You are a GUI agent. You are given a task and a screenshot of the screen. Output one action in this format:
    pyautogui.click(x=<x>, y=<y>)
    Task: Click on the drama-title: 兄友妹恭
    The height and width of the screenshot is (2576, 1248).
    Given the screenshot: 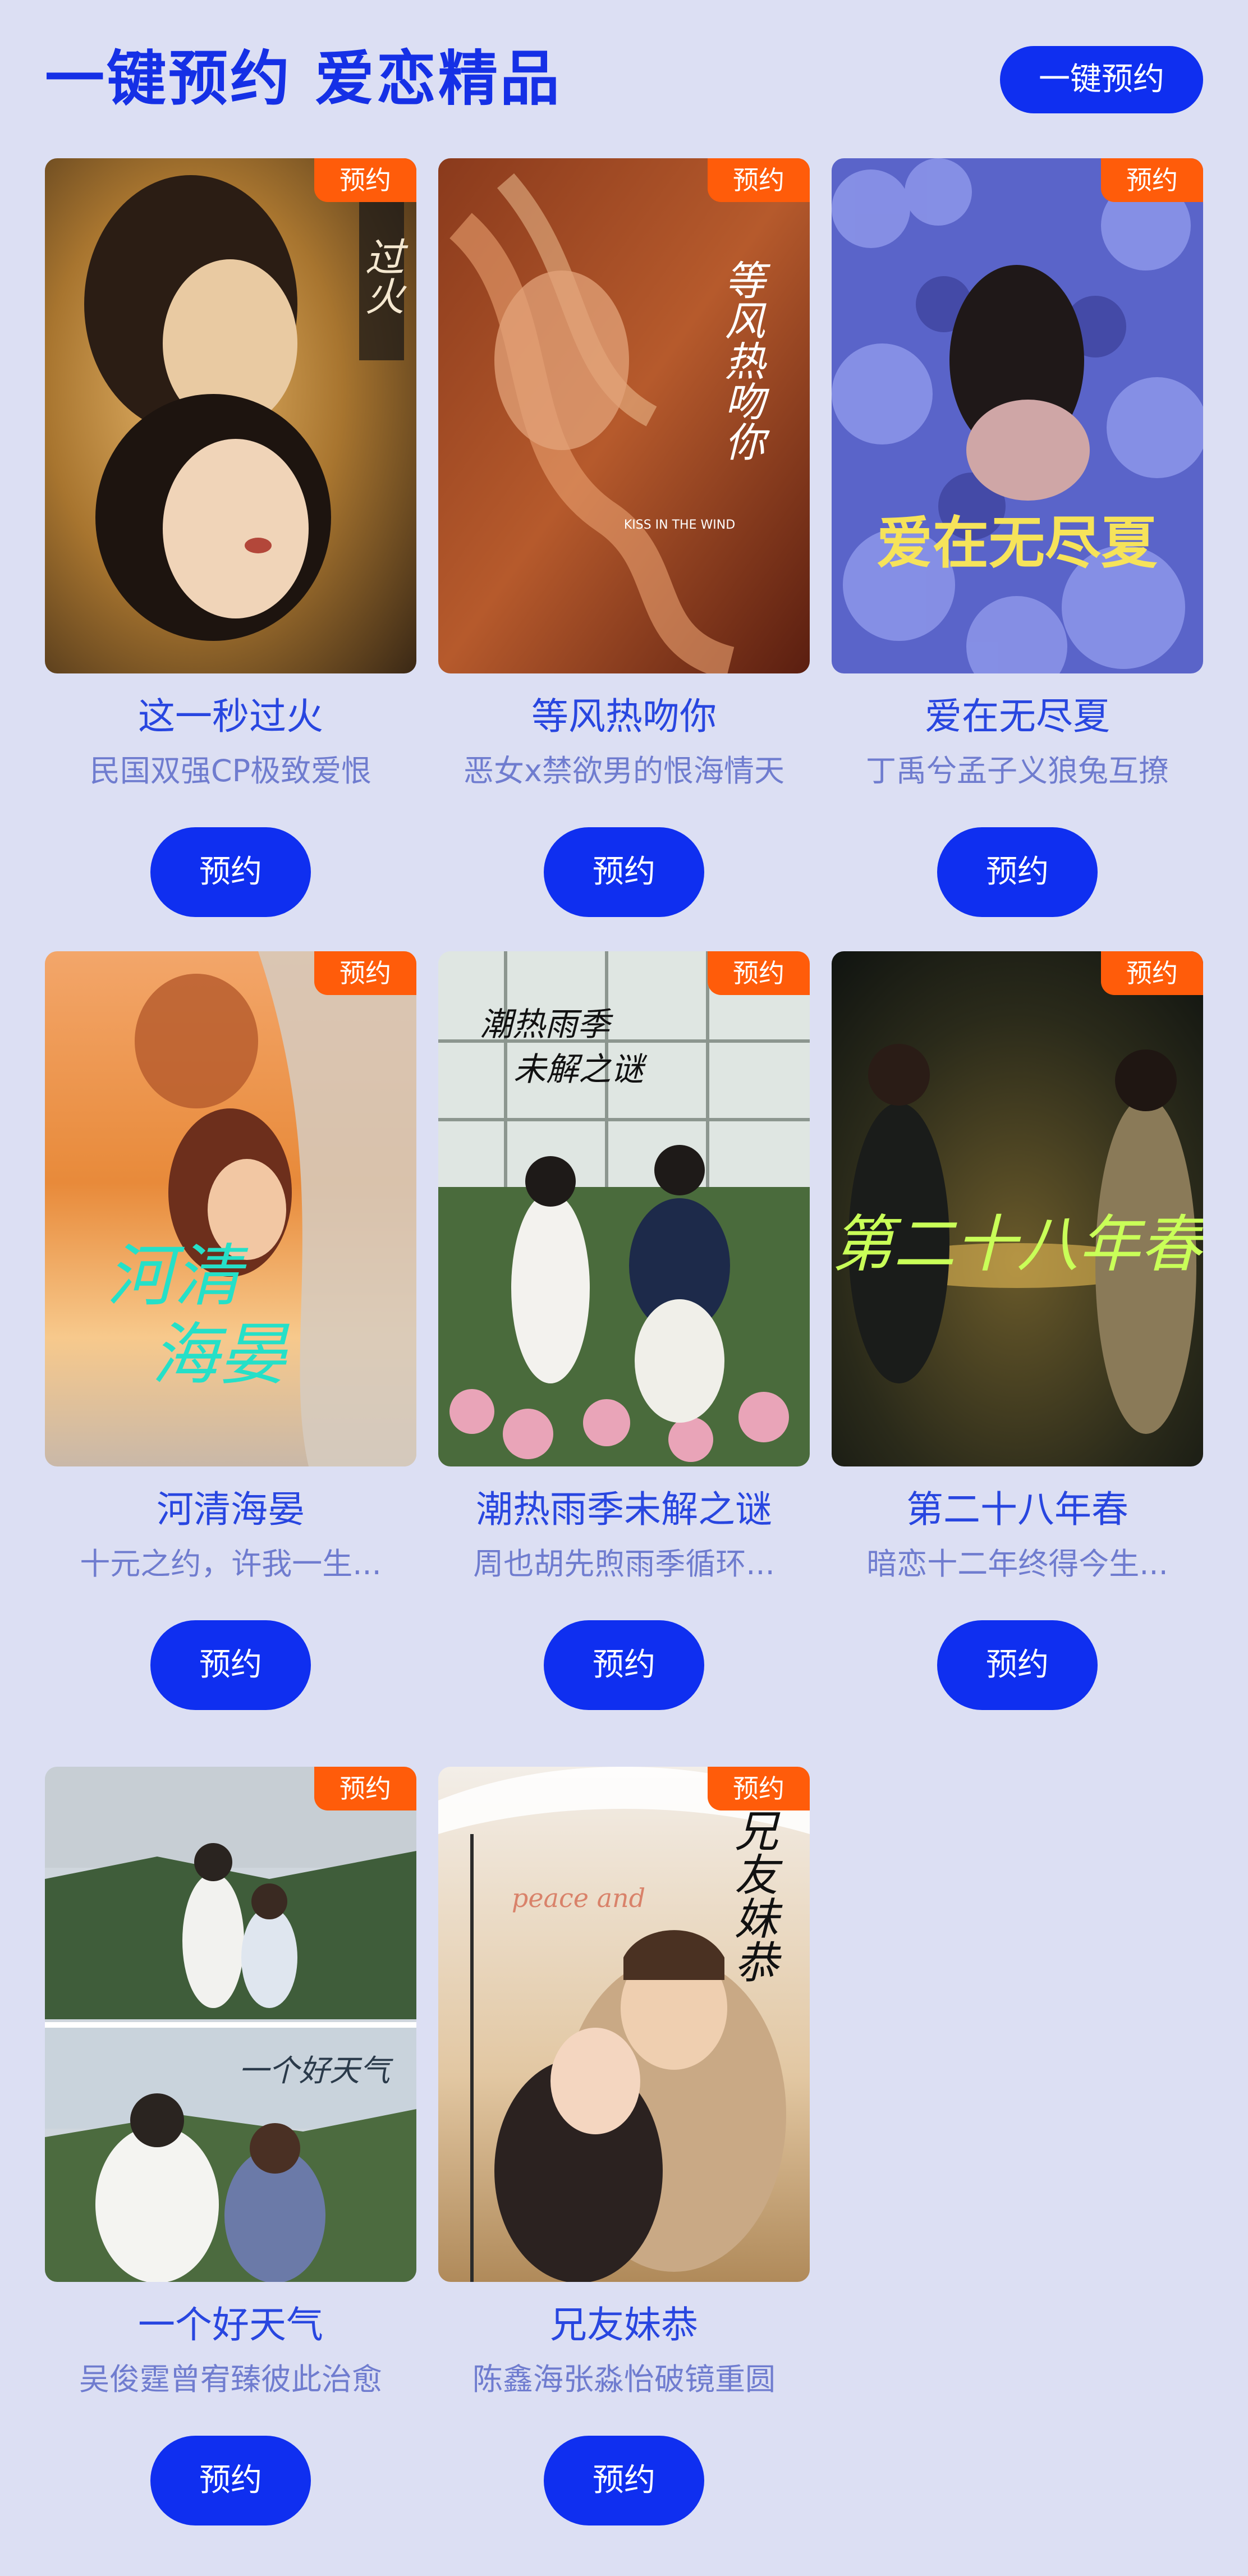 What is the action you would take?
    pyautogui.click(x=624, y=2325)
    